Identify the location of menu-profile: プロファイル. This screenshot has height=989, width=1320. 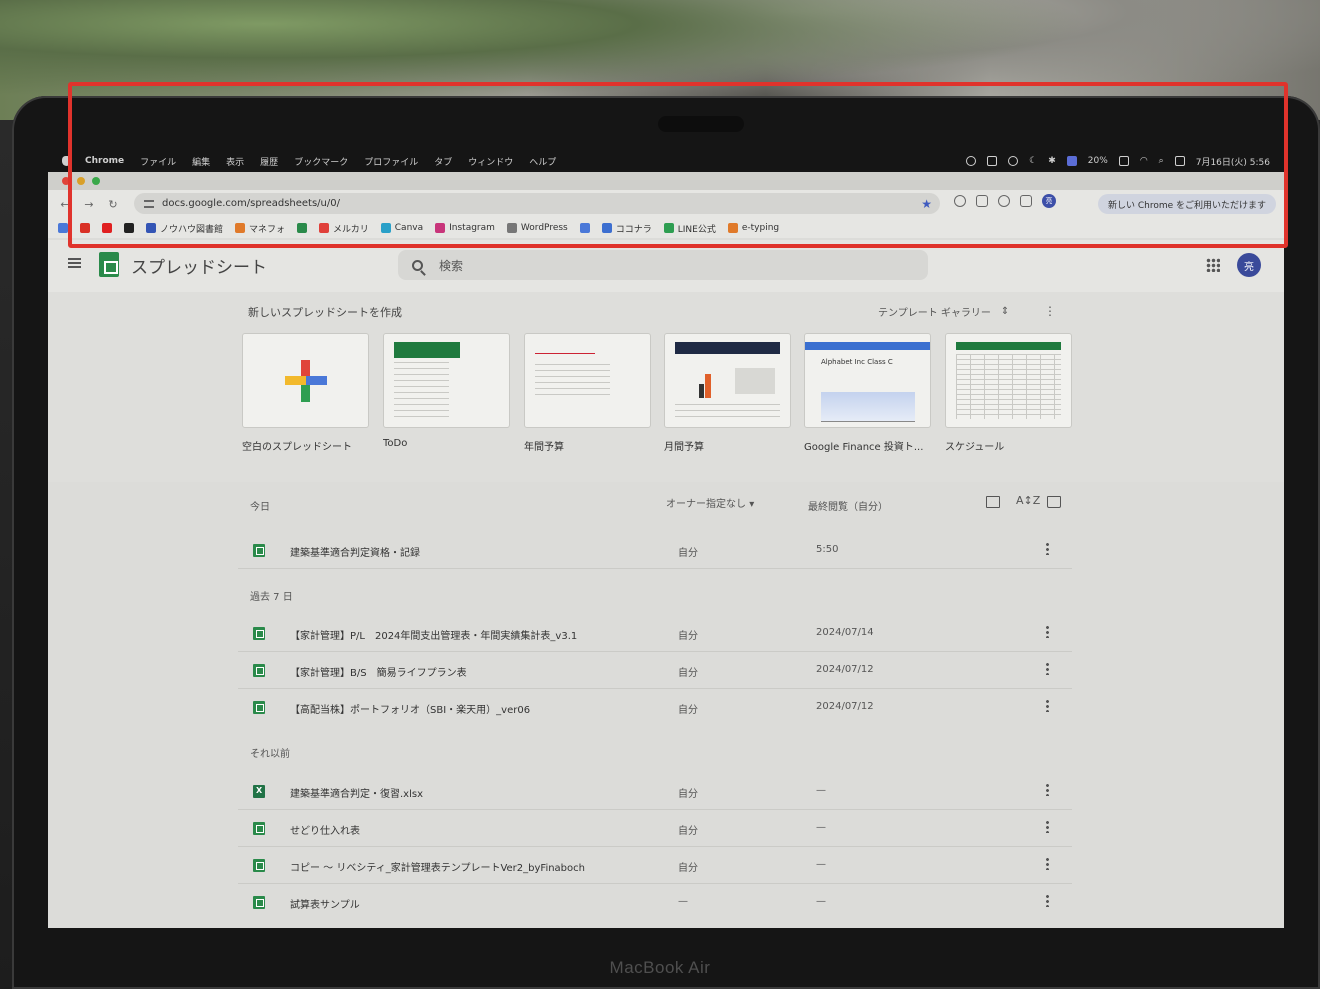
(391, 161).